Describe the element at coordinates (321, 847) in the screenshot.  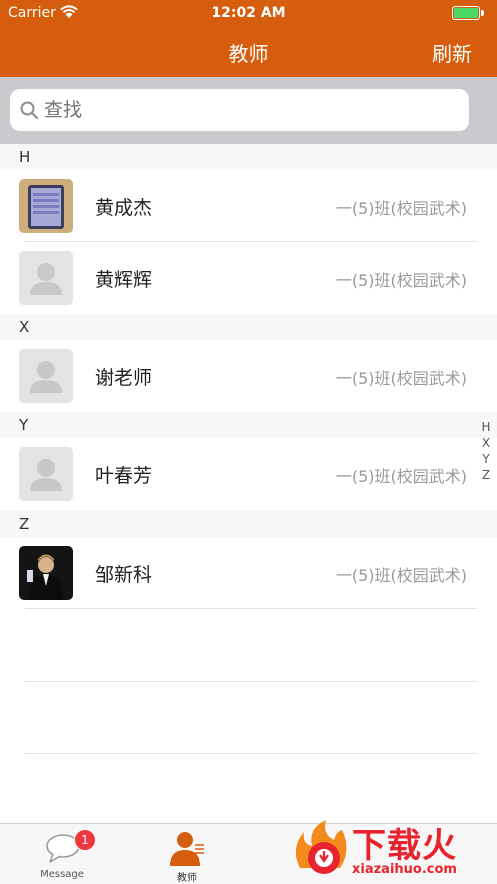
I see `flame-logo-icon` at that location.